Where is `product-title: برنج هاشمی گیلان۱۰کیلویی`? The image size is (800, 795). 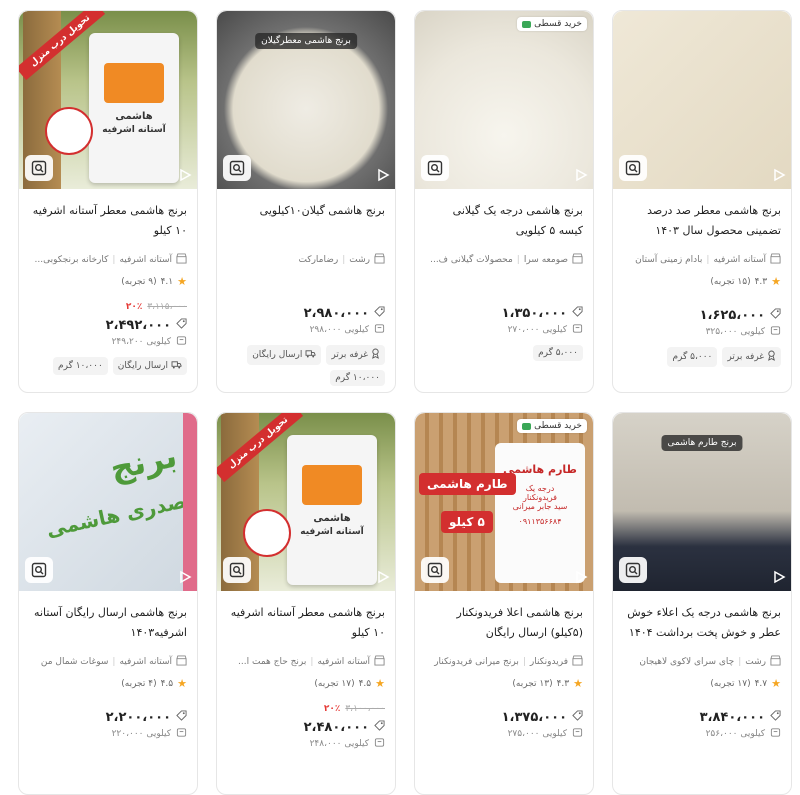
product-title: برنج هاشمی گیلان۱۰کیلویی is located at coordinates (306, 222).